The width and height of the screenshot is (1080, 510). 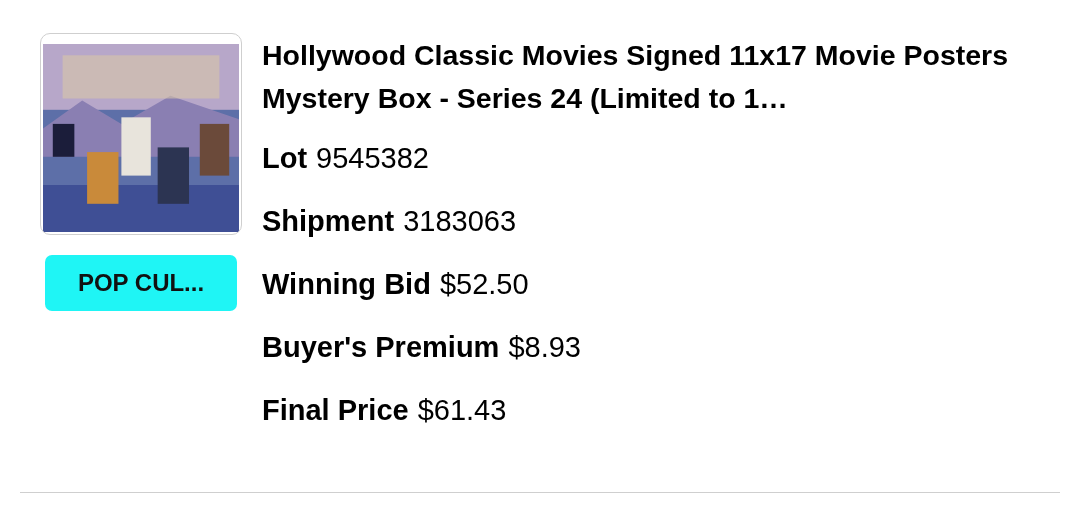 I want to click on detail-label: Lot, so click(x=285, y=158).